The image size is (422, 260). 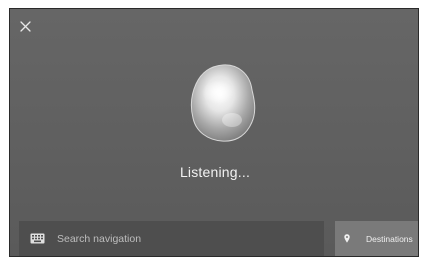 I want to click on destinations-button: Destinations, so click(x=376, y=238).